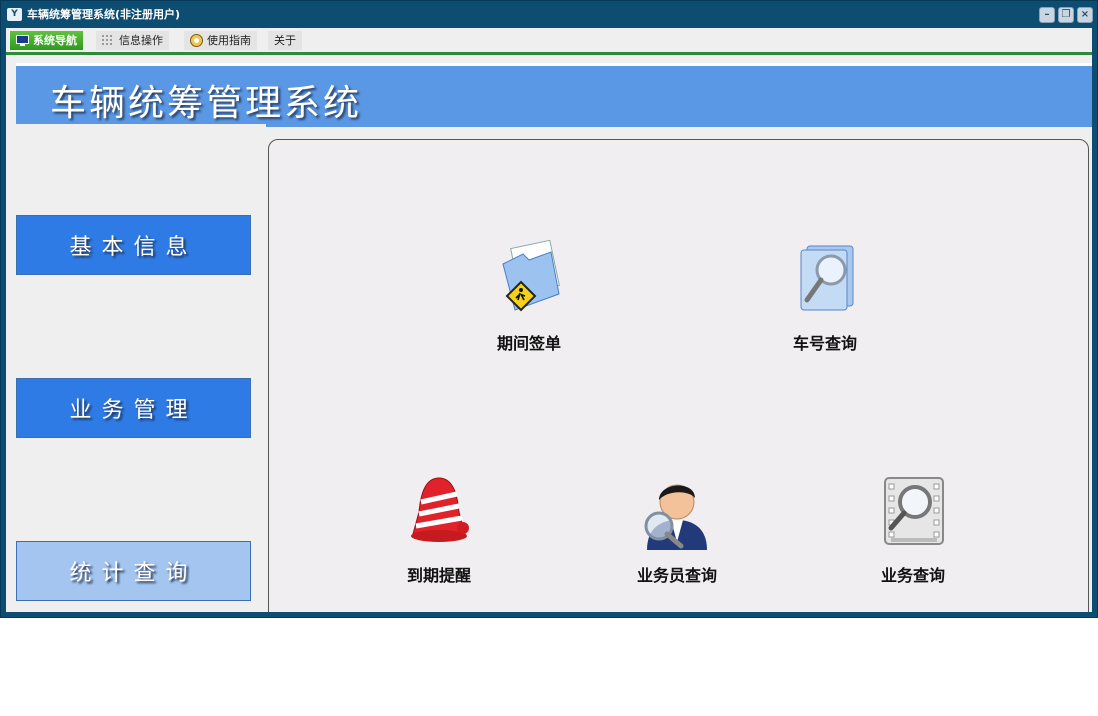  Describe the element at coordinates (675, 517) in the screenshot. I see `person-search-icon` at that location.